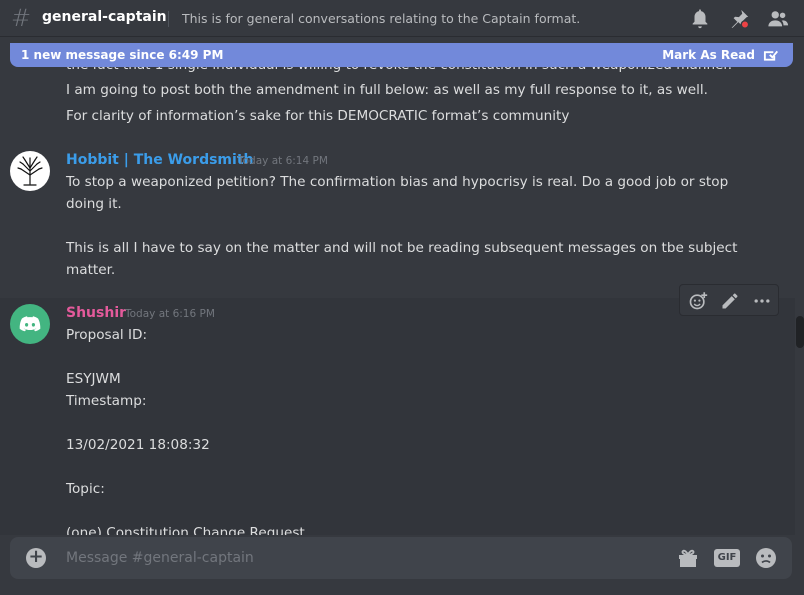  Describe the element at coordinates (778, 19) in the screenshot. I see `members-icon` at that location.